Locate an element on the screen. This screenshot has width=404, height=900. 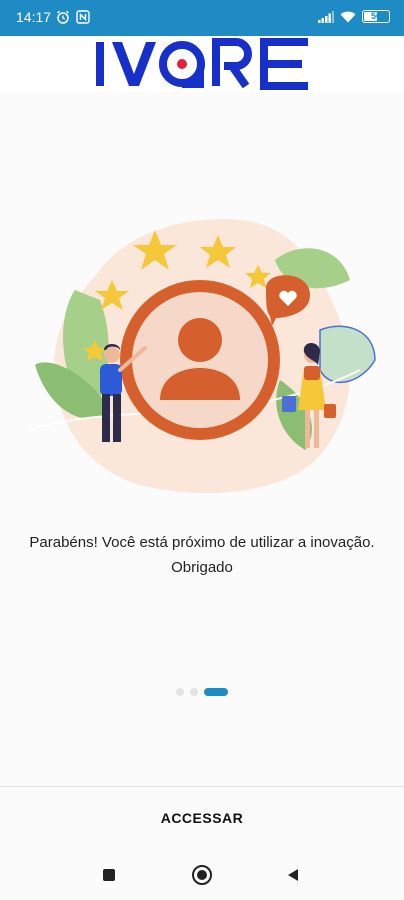
circle-home-icon is located at coordinates (202, 875).